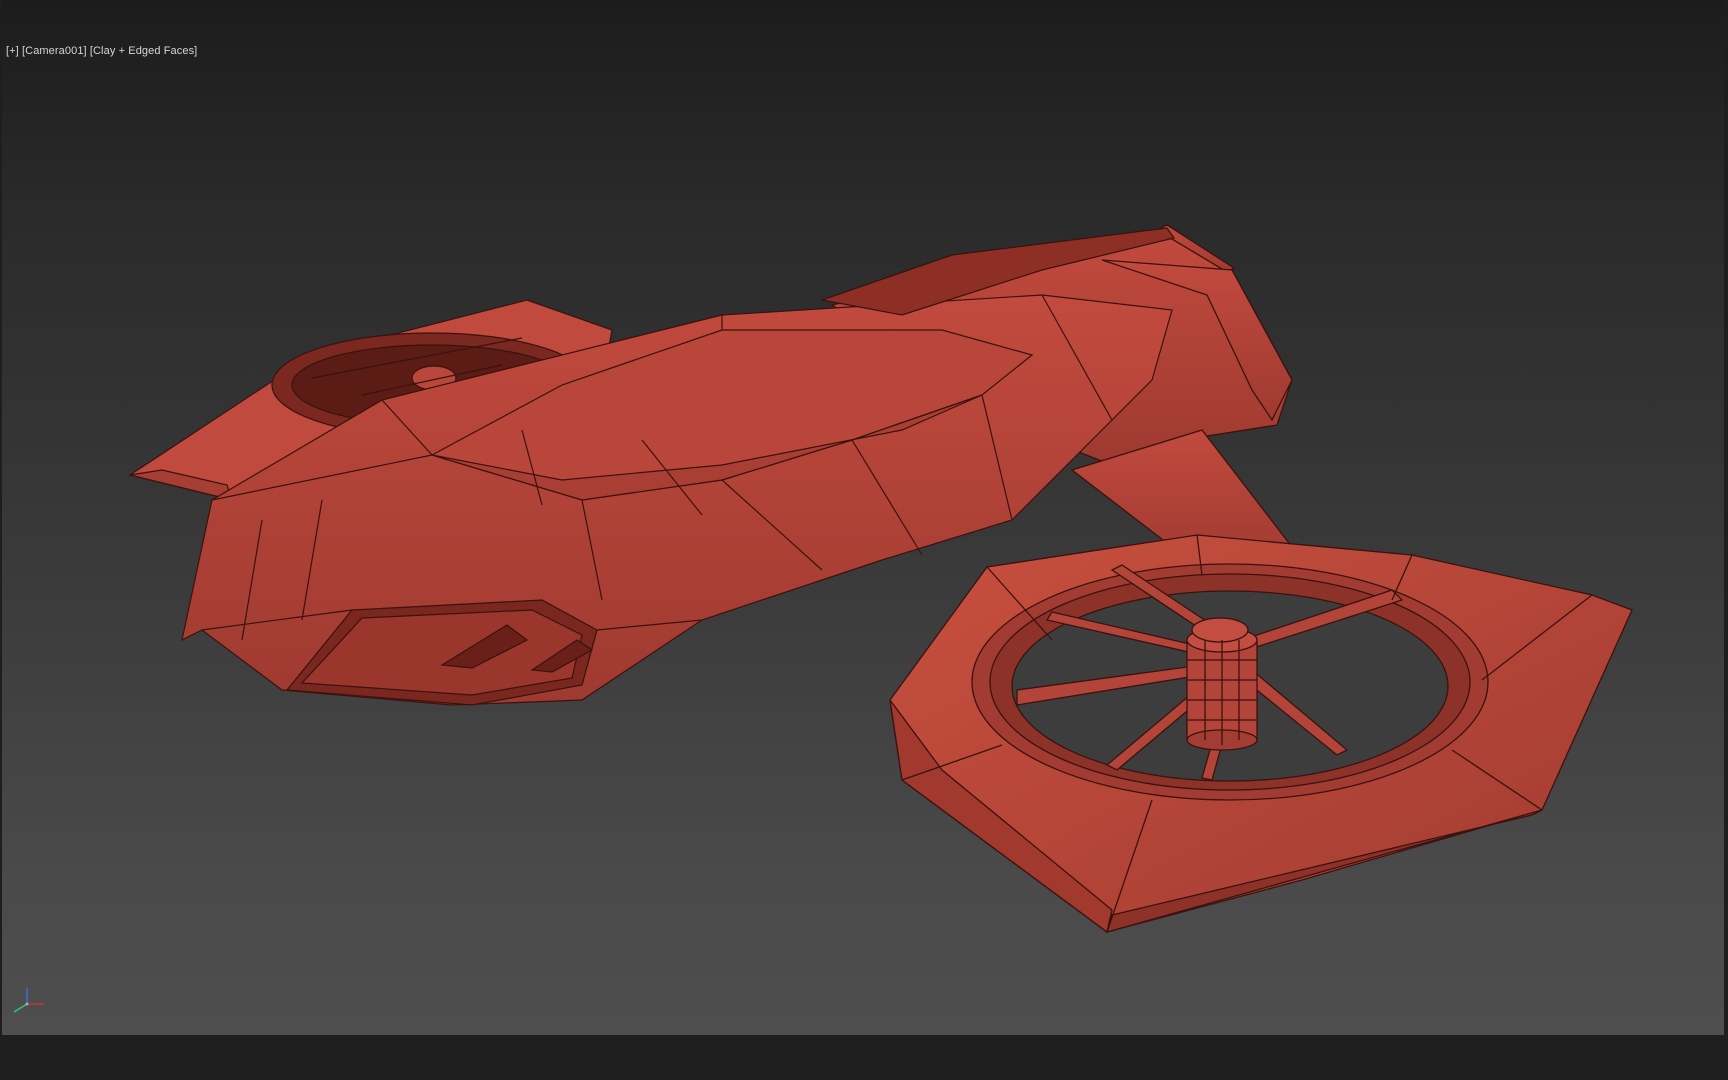 The width and height of the screenshot is (1728, 1080). What do you see at coordinates (20, 1008) in the screenshot?
I see `y-axis-icon` at bounding box center [20, 1008].